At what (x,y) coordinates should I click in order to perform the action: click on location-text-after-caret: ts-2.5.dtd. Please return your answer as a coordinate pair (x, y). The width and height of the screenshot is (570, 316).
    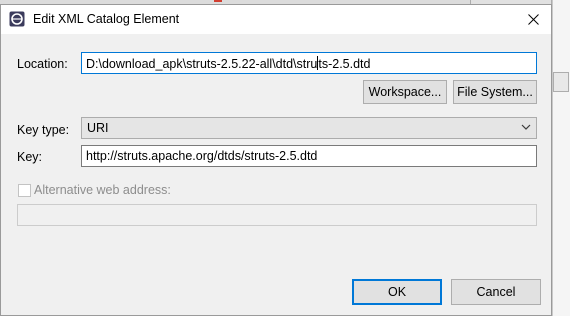
    Looking at the image, I should click on (344, 64).